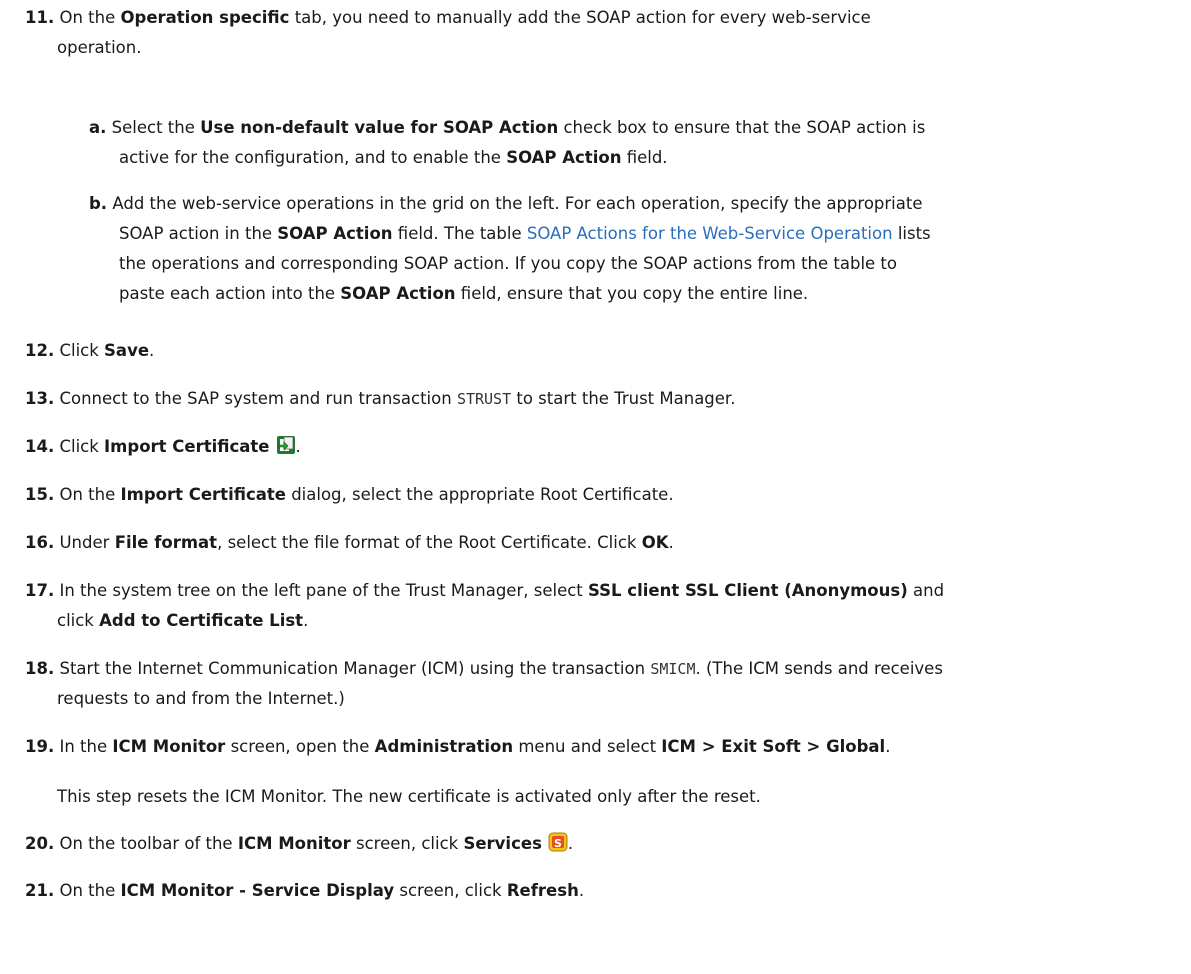  Describe the element at coordinates (40, 890) in the screenshot. I see `step-number: 21.` at that location.